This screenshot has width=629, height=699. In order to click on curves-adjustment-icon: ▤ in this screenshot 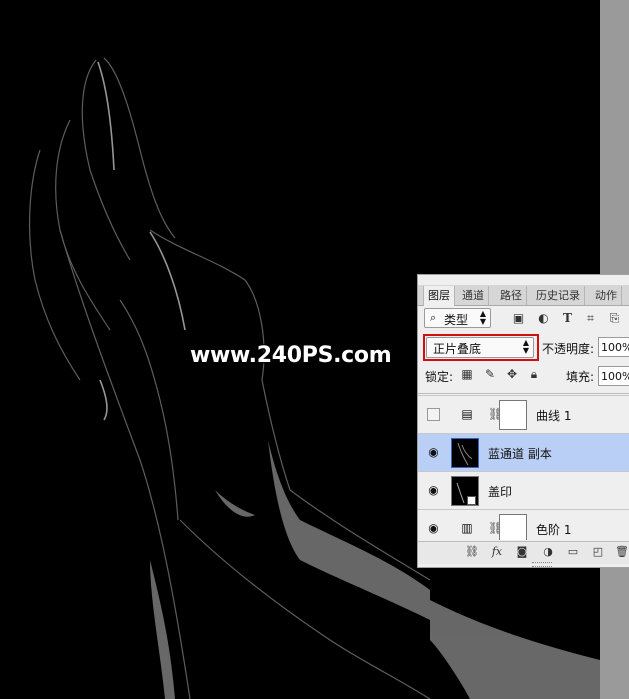, I will do `click(467, 414)`.